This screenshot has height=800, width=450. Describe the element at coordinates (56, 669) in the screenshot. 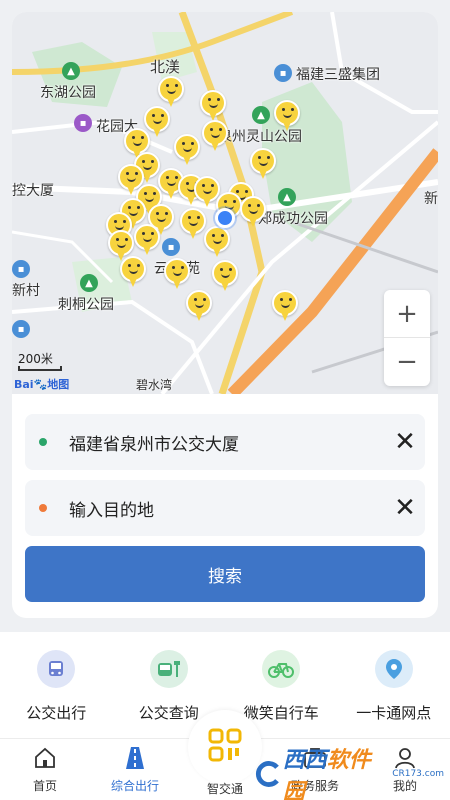

I see `bus-icon` at that location.